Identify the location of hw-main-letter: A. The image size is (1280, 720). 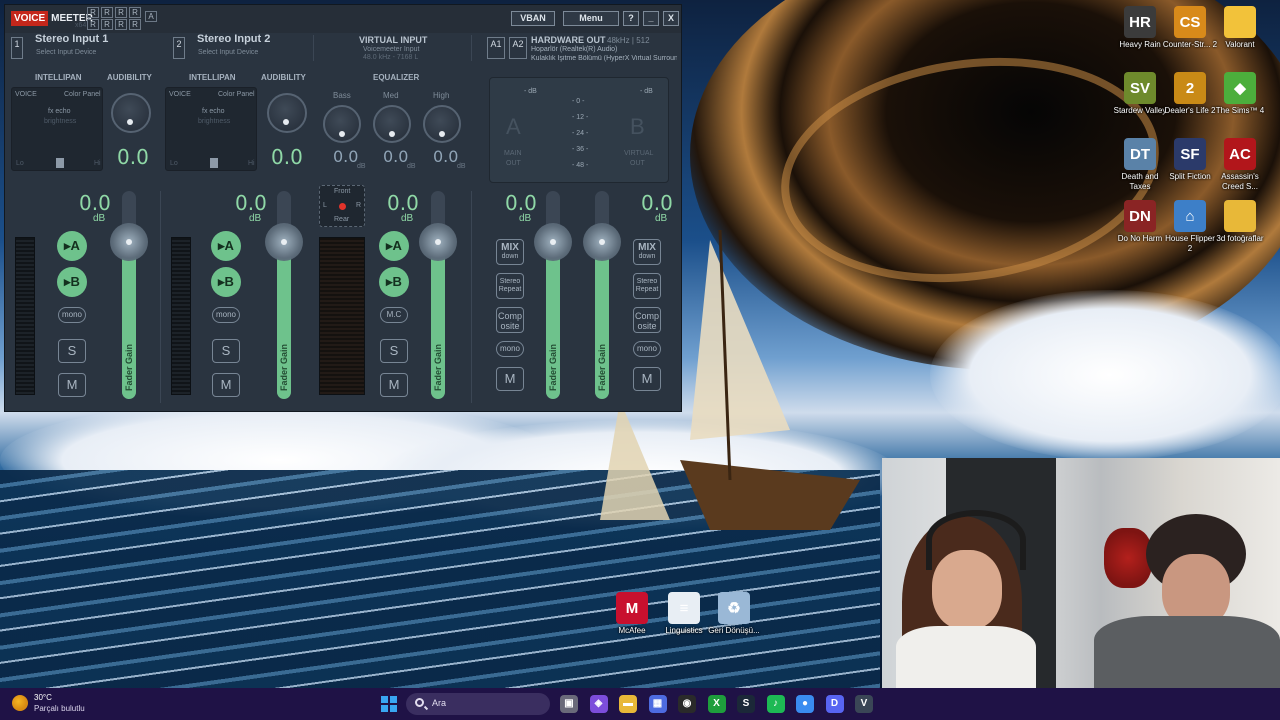
(513, 126).